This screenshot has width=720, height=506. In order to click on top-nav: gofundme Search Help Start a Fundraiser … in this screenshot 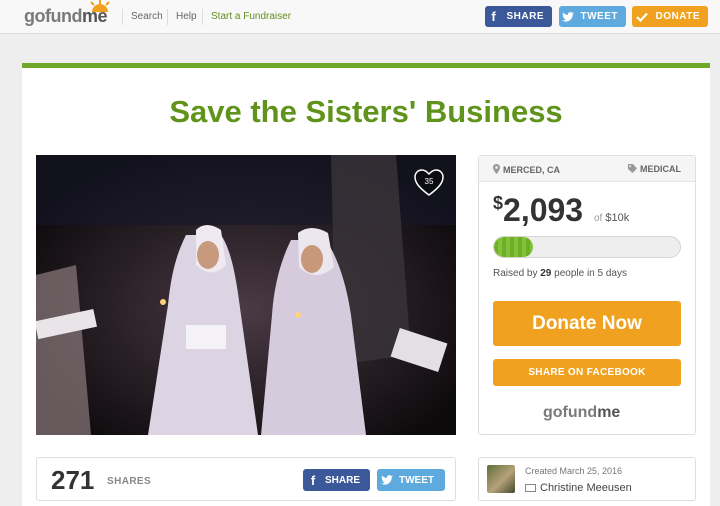, I will do `click(360, 17)`.